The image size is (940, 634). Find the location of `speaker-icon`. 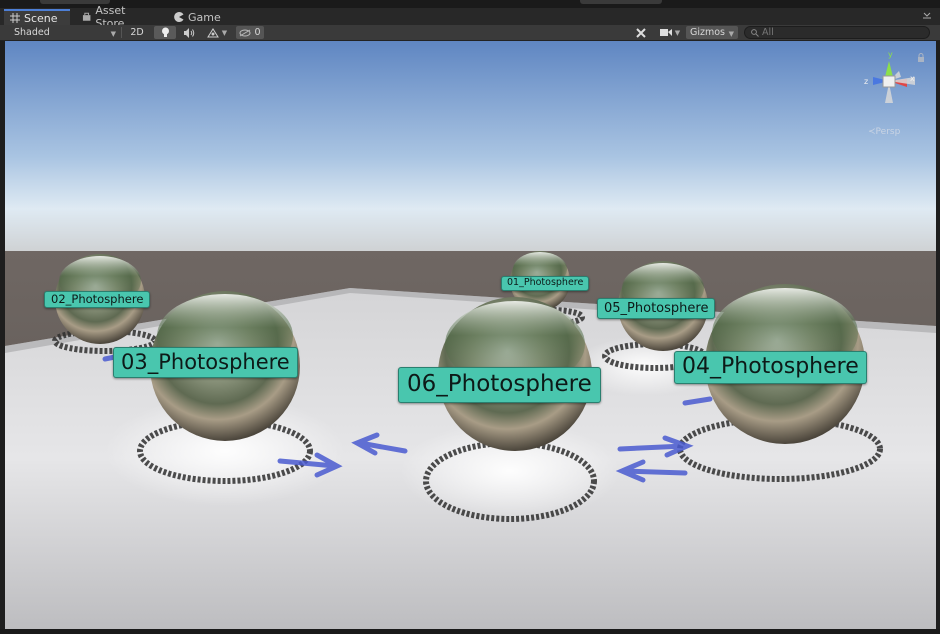

speaker-icon is located at coordinates (189, 32).